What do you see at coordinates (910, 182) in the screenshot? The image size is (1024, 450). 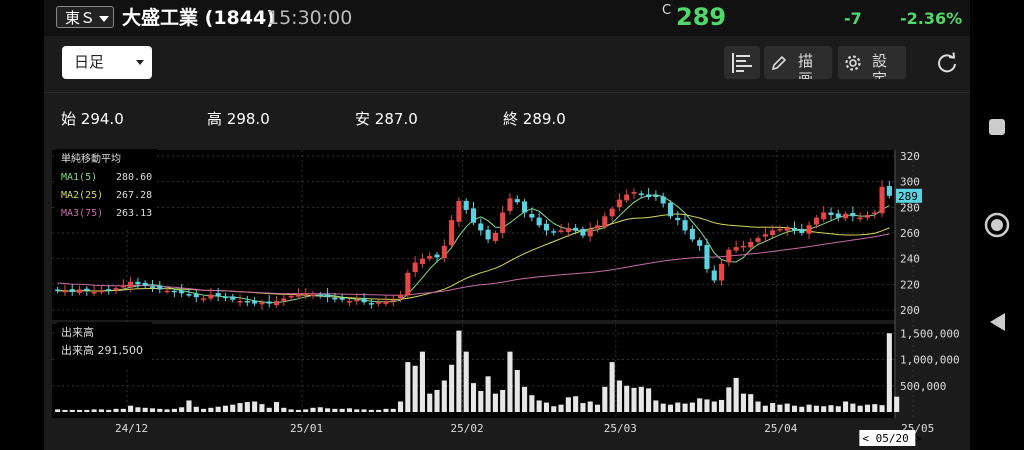 I see `price-tick-label: 300` at bounding box center [910, 182].